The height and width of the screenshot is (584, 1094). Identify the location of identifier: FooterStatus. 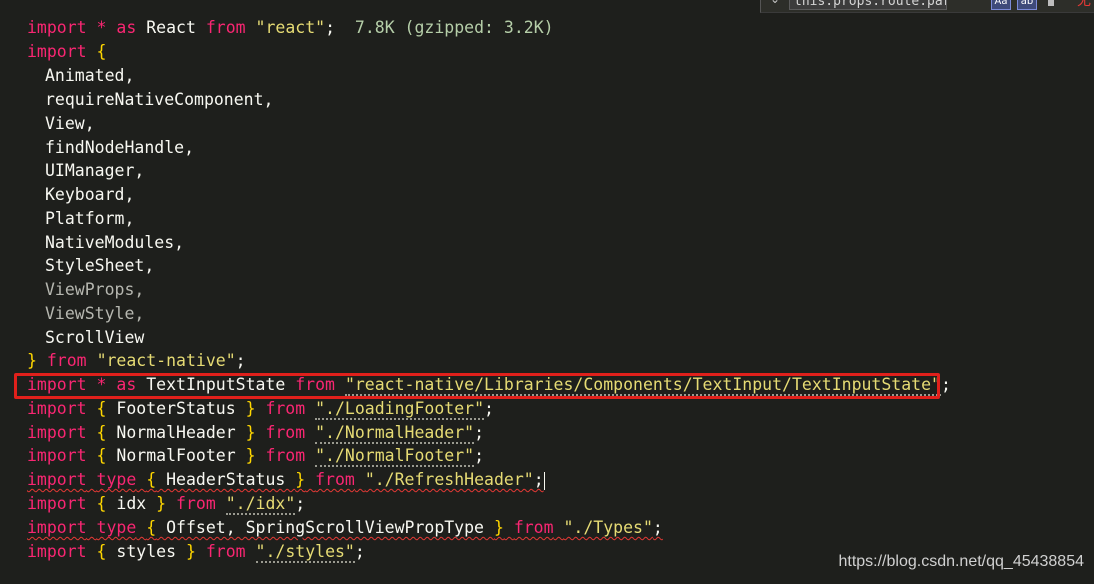
(176, 408).